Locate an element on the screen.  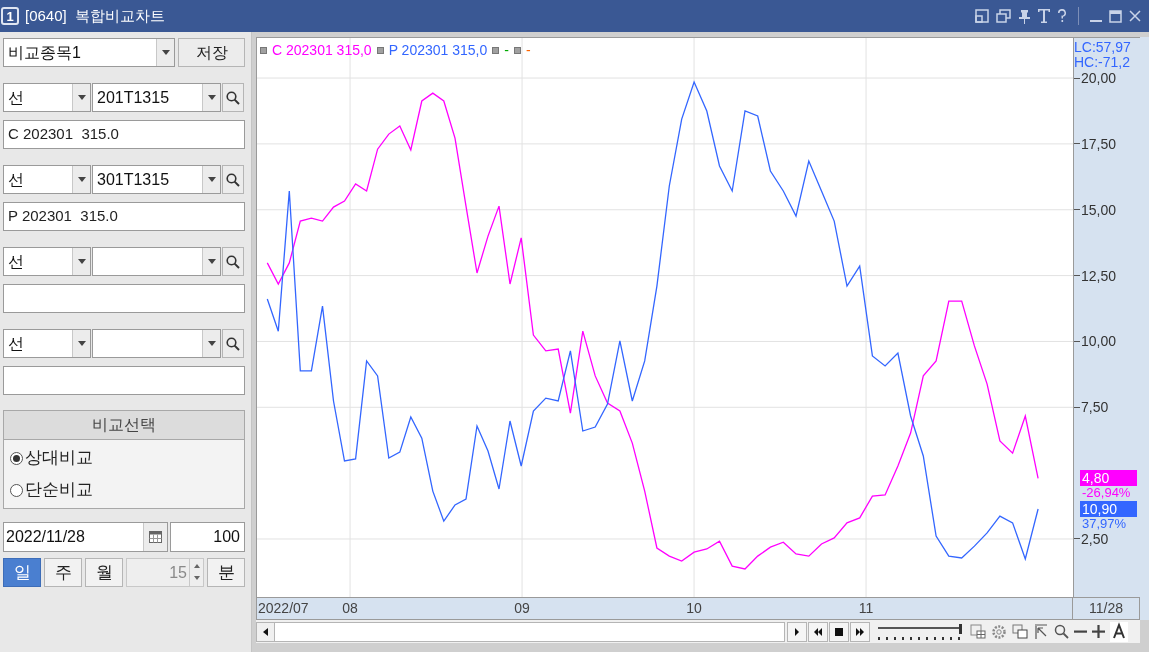
x-axis-label: 10 is located at coordinates (694, 608).